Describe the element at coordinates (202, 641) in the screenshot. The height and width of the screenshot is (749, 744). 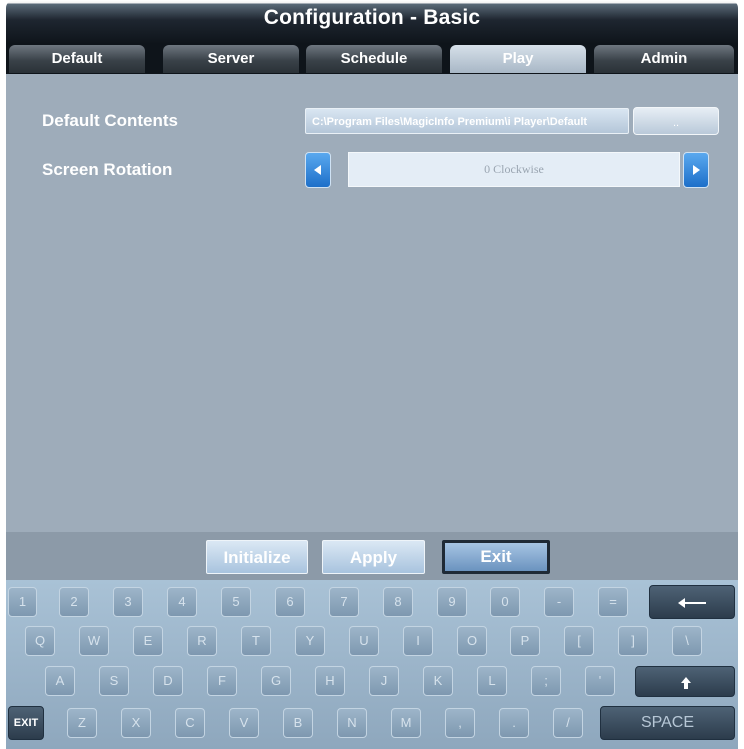
I see `key-r: R` at that location.